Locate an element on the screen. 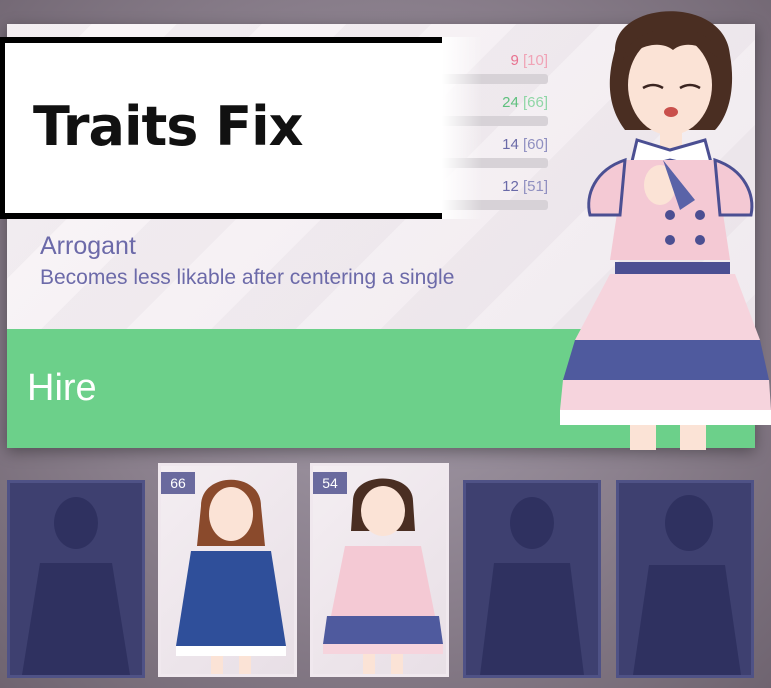  idol-card-54: 54 is located at coordinates (379, 570).